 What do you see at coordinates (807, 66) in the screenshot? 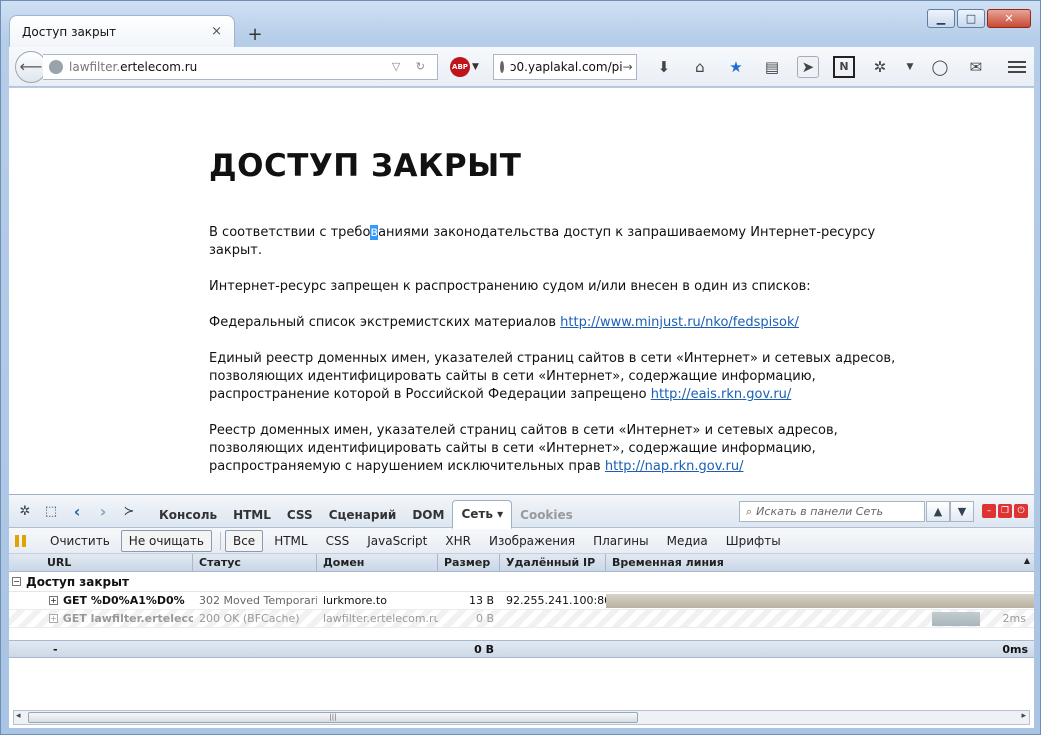
I see `send-icon: ➤` at bounding box center [807, 66].